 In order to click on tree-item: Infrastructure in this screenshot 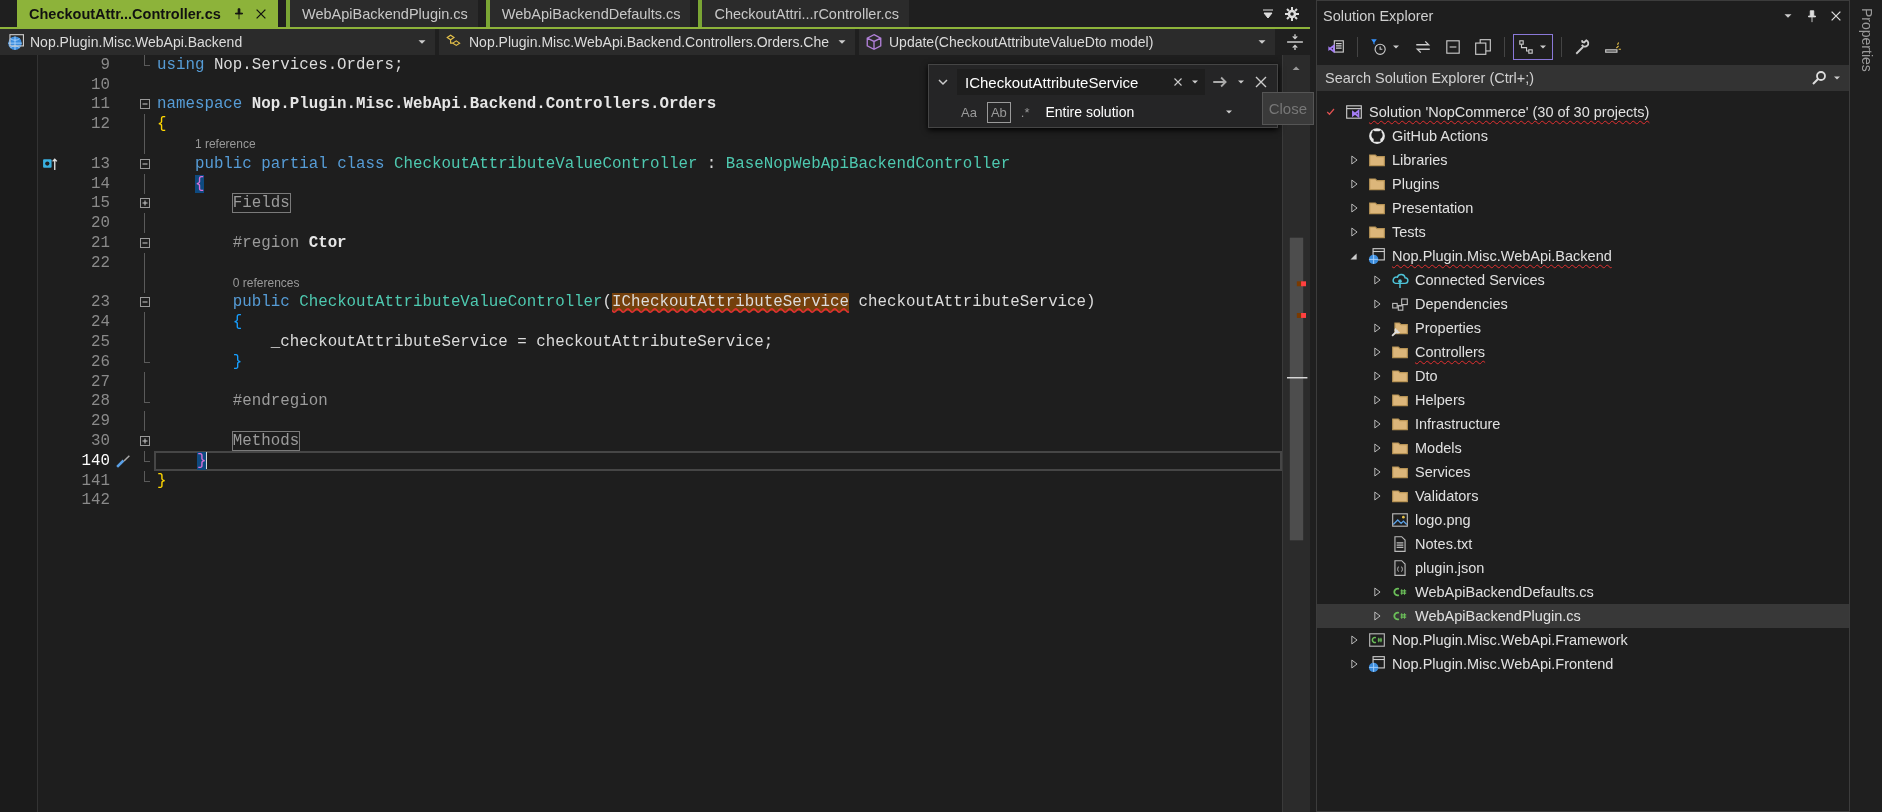, I will do `click(1583, 424)`.